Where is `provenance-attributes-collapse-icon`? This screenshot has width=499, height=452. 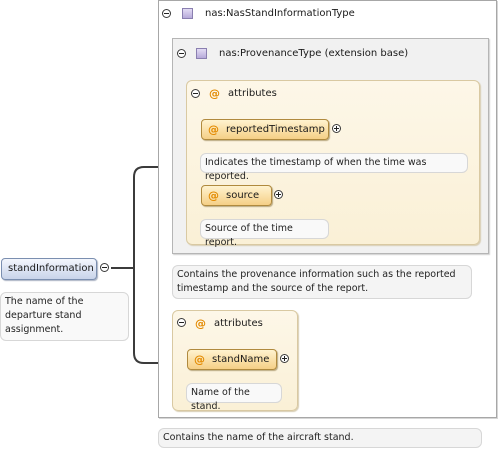
provenance-attributes-collapse-icon is located at coordinates (195, 93).